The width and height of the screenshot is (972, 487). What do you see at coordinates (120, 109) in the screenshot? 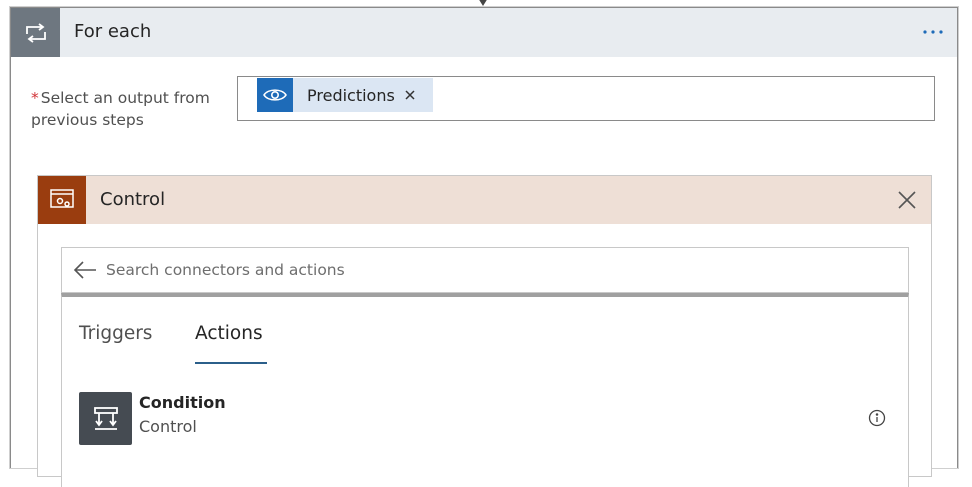
I see `output-field-label-text: Select an output from previous steps` at bounding box center [120, 109].